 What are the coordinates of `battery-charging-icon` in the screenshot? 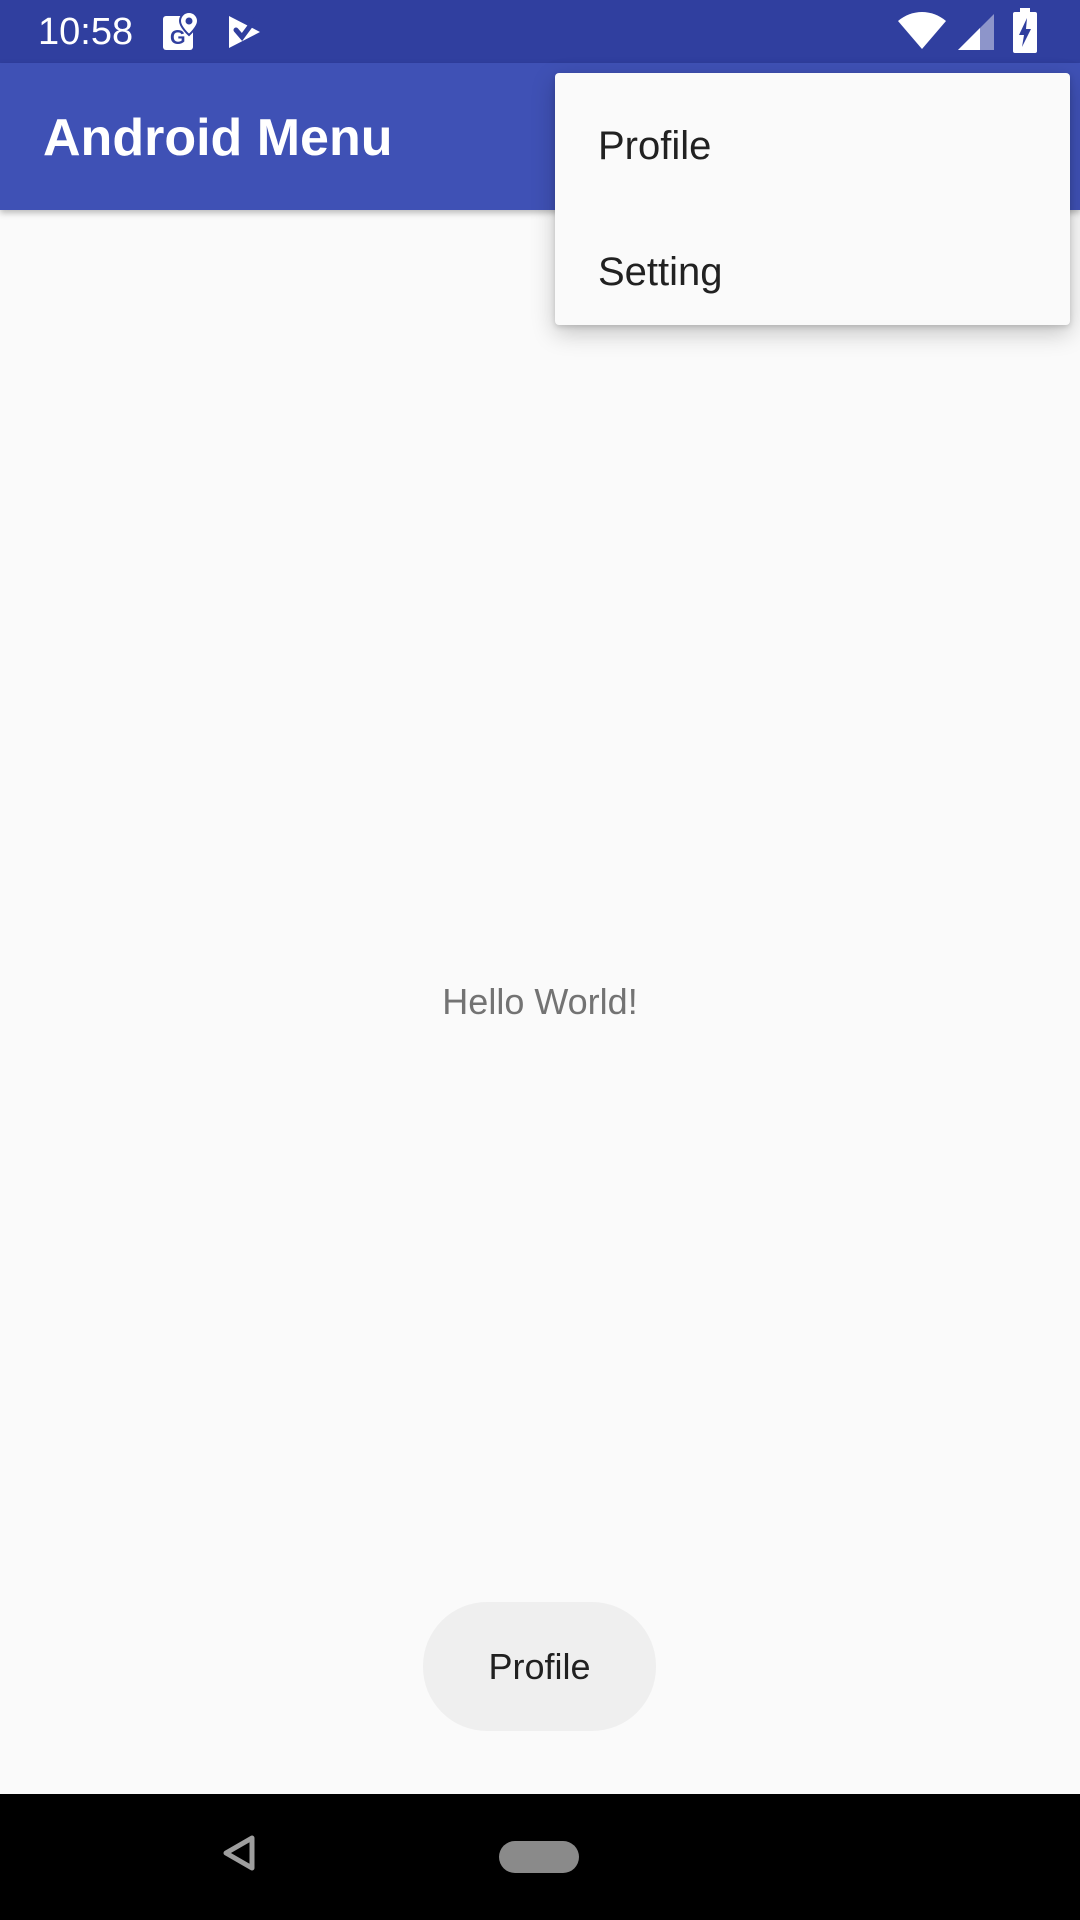 It's located at (1025, 33).